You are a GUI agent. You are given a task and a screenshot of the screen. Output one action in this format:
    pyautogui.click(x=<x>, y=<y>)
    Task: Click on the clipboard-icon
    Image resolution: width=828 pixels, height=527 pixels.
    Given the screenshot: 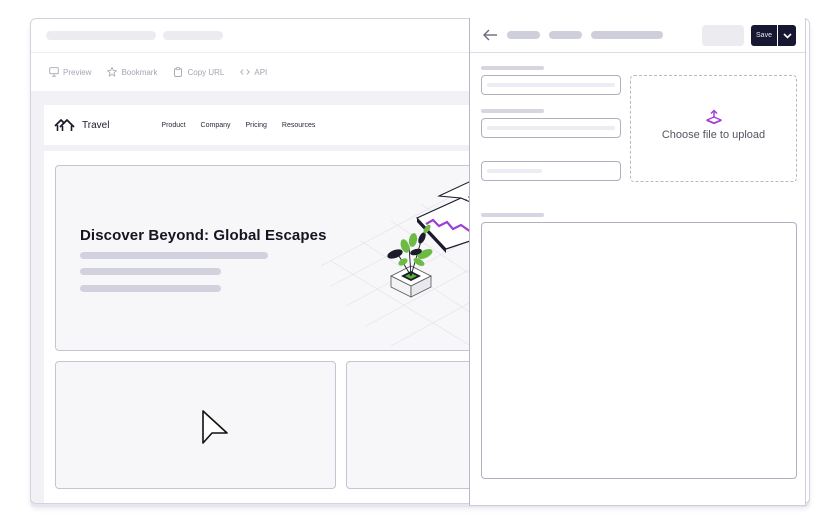 What is the action you would take?
    pyautogui.click(x=178, y=72)
    